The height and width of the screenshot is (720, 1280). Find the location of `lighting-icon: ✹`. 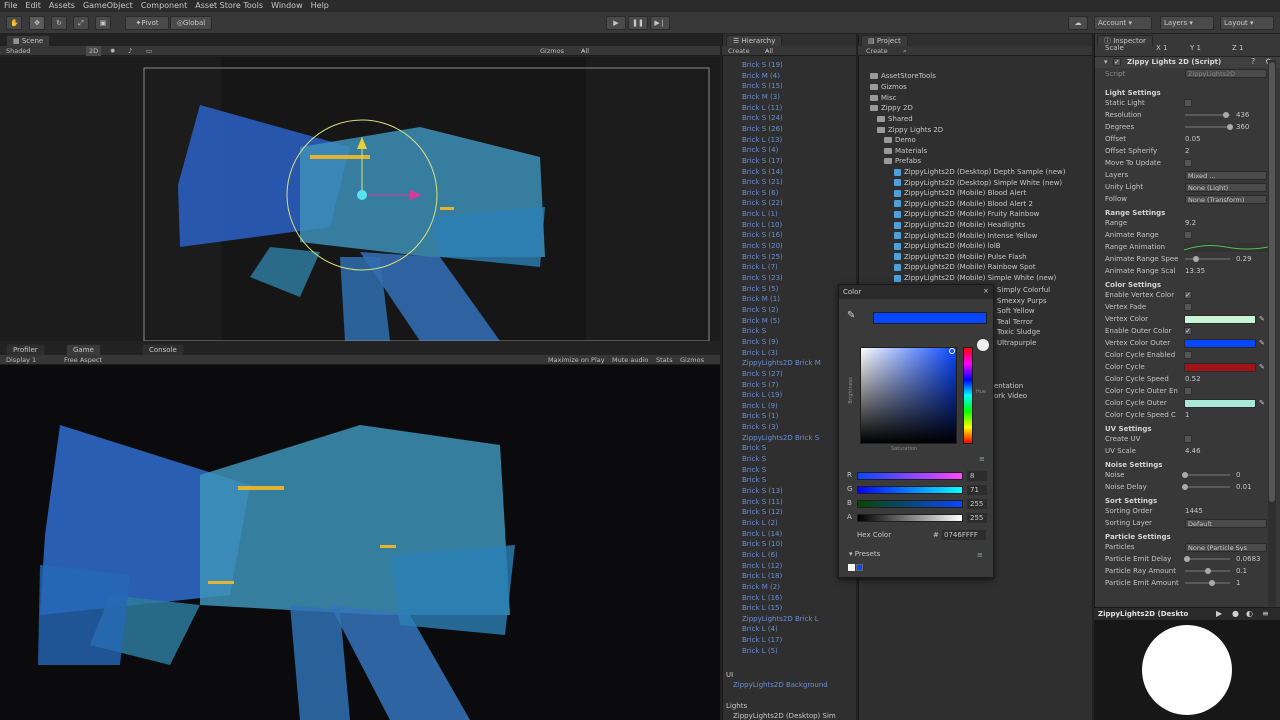

lighting-icon: ✹ is located at coordinates (112, 51).